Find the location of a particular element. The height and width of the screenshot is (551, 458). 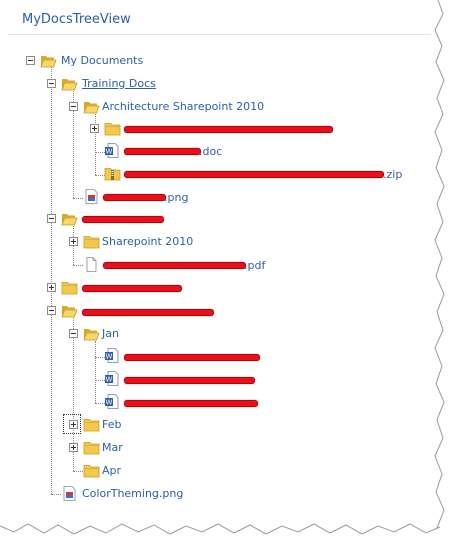

node-label-png: .png is located at coordinates (176, 198).